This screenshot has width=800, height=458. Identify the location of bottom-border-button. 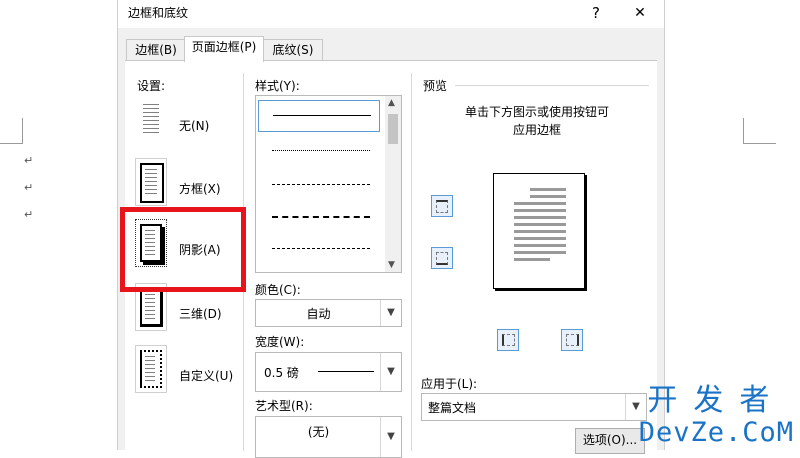
(442, 258).